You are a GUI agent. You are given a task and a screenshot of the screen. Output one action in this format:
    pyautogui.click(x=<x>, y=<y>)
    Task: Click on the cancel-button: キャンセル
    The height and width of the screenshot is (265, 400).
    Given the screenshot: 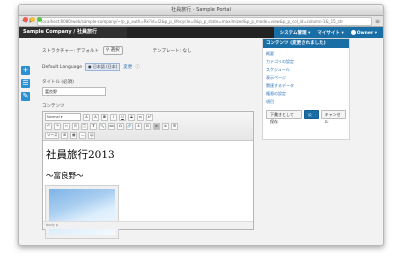 What is the action you would take?
    pyautogui.click(x=333, y=117)
    